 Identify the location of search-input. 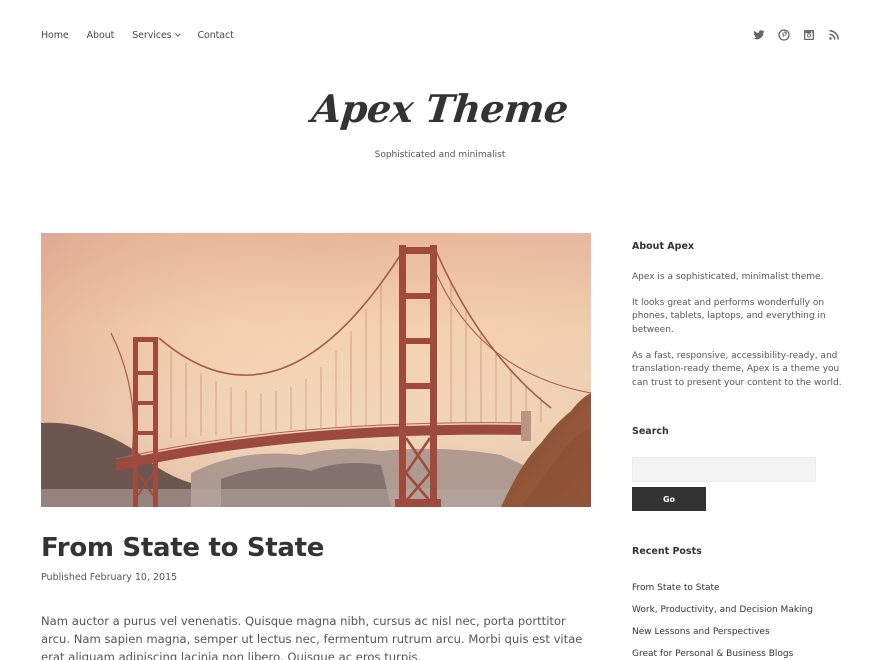
(724, 469).